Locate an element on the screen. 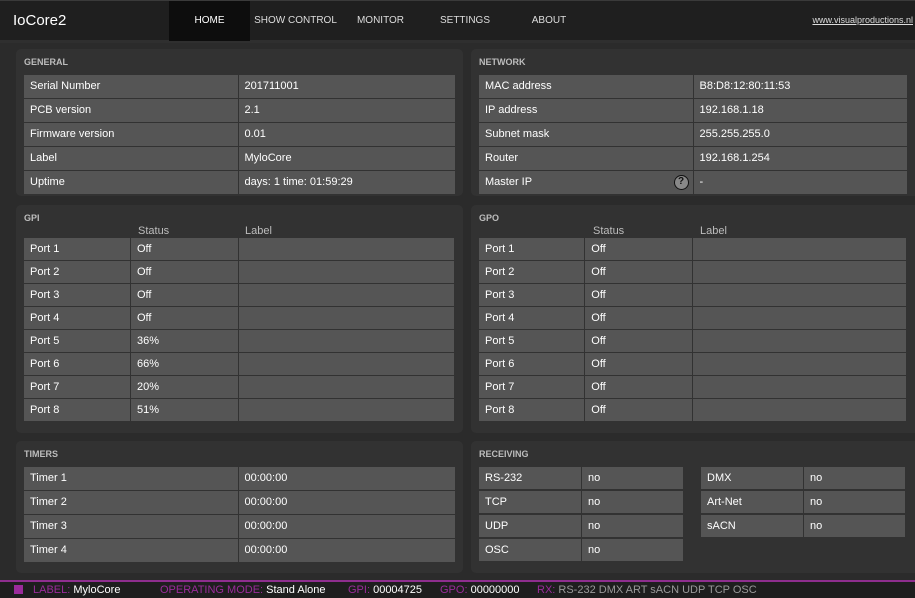 This screenshot has width=915, height=598. rx-rs232-value: no is located at coordinates (632, 478).